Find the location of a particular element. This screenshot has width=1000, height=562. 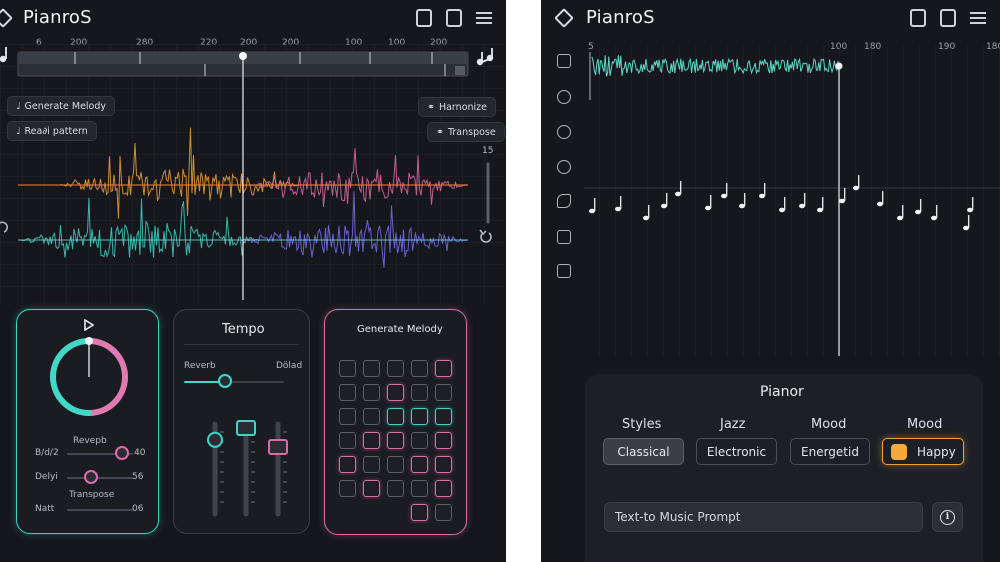

mood-option-happy: Happy is located at coordinates (923, 451).